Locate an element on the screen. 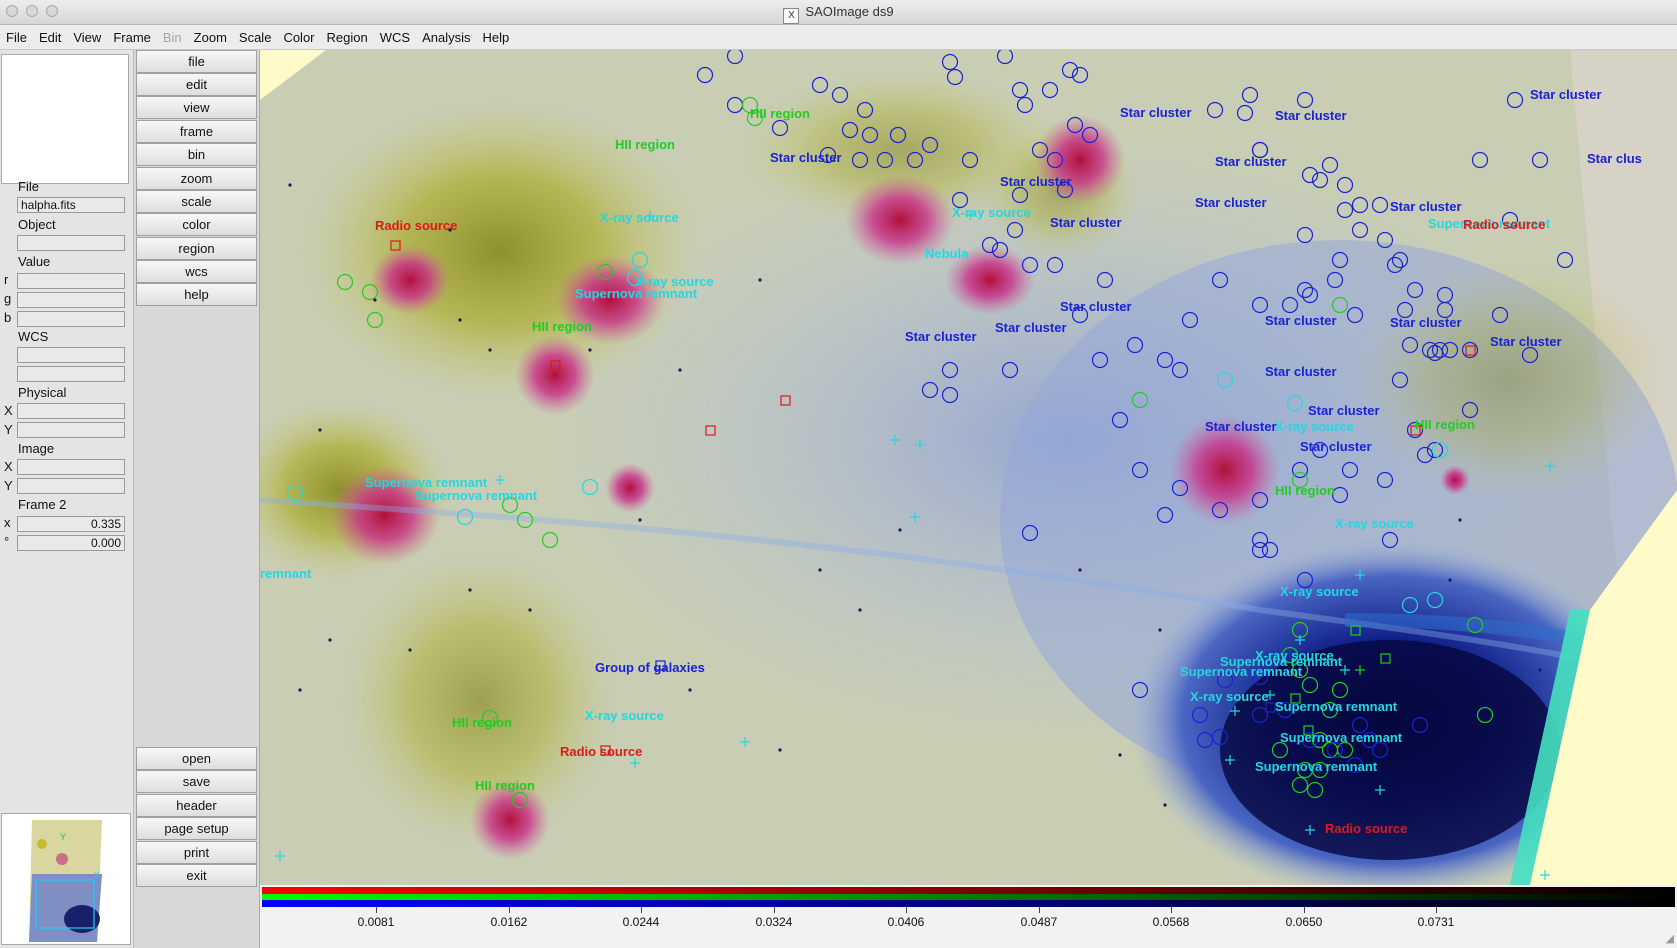 This screenshot has width=1677, height=948. button-view: view is located at coordinates (196, 107).